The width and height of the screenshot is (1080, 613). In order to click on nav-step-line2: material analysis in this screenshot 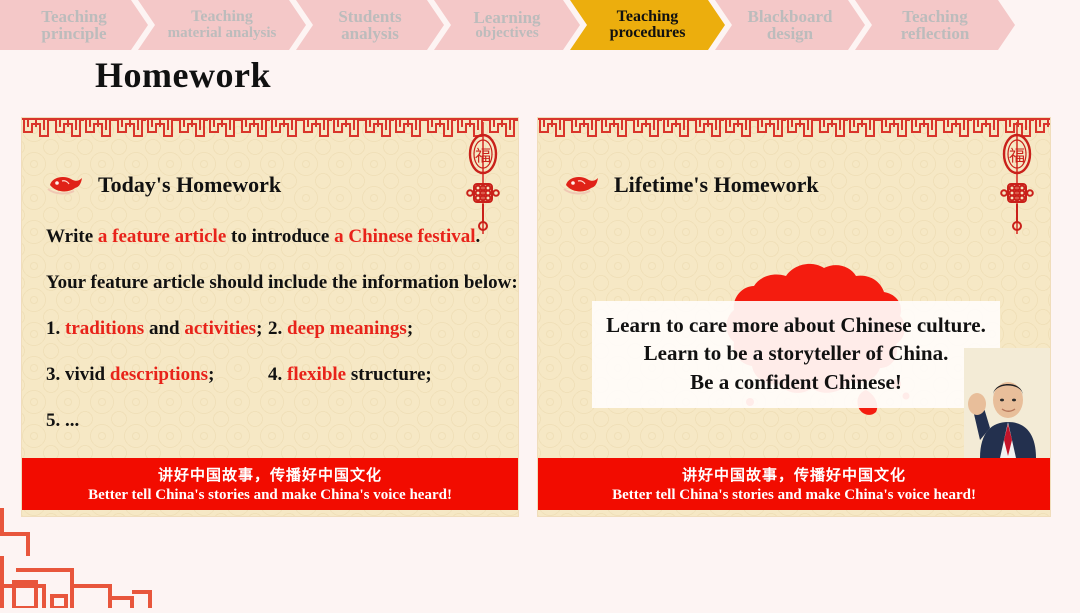, I will do `click(222, 32)`.